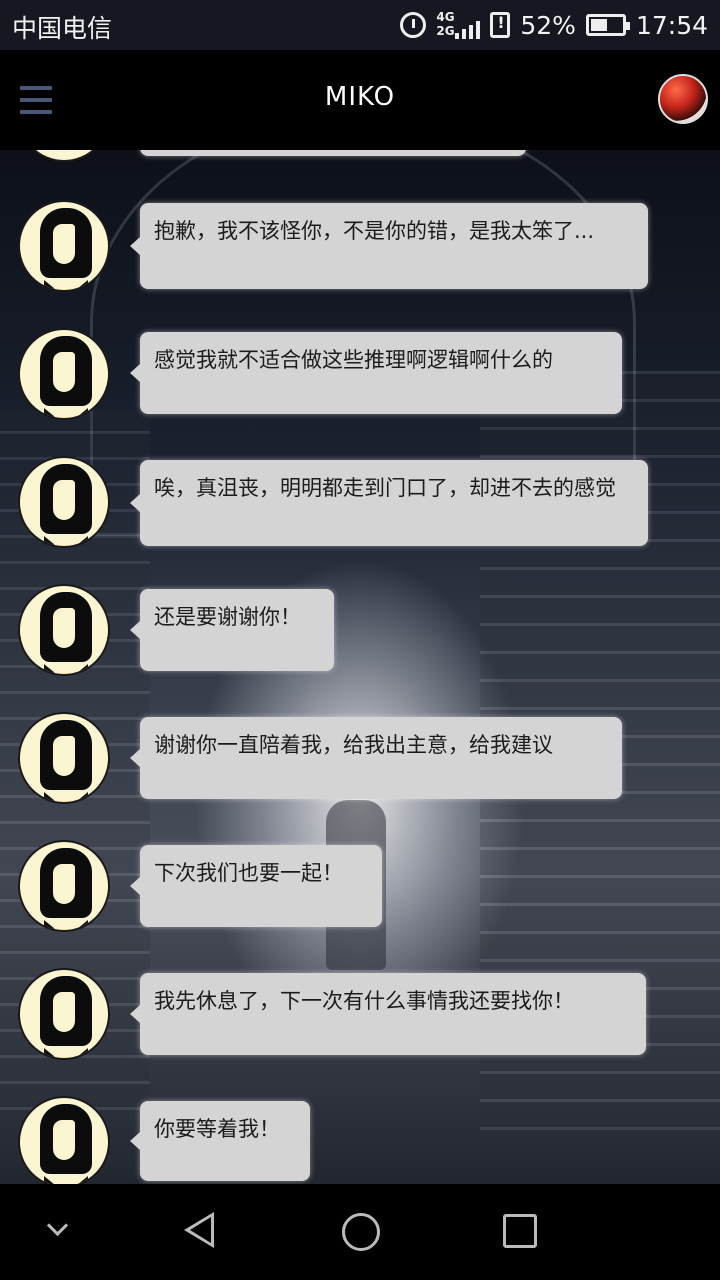 Image resolution: width=720 pixels, height=1280 pixels. I want to click on clock: 17:54, so click(671, 25).